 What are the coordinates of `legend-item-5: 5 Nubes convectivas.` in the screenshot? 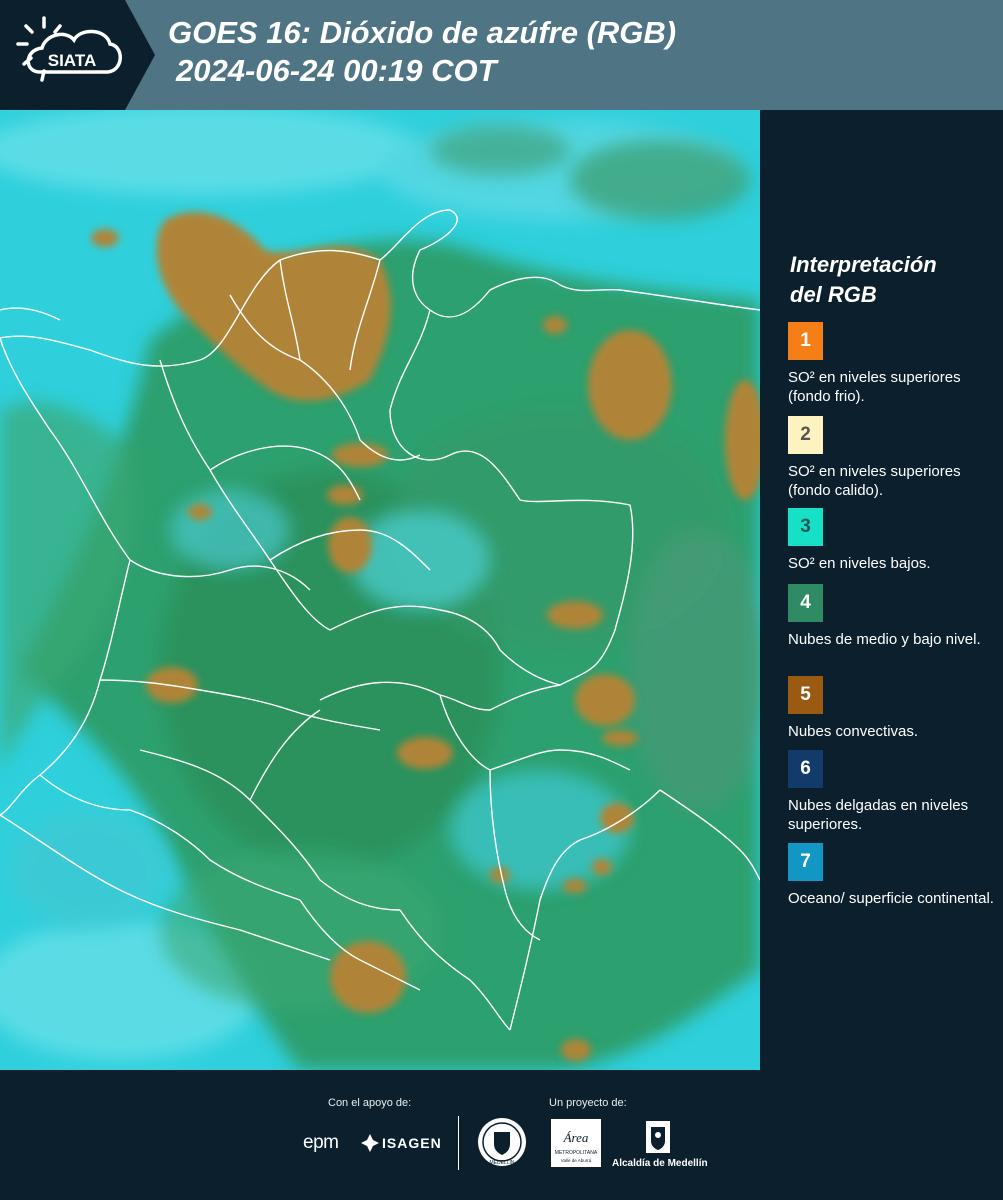 It's located at (893, 708).